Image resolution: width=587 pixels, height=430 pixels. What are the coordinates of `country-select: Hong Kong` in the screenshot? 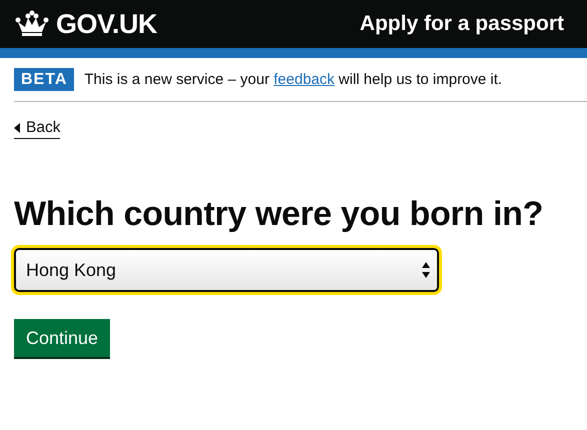 It's located at (226, 270).